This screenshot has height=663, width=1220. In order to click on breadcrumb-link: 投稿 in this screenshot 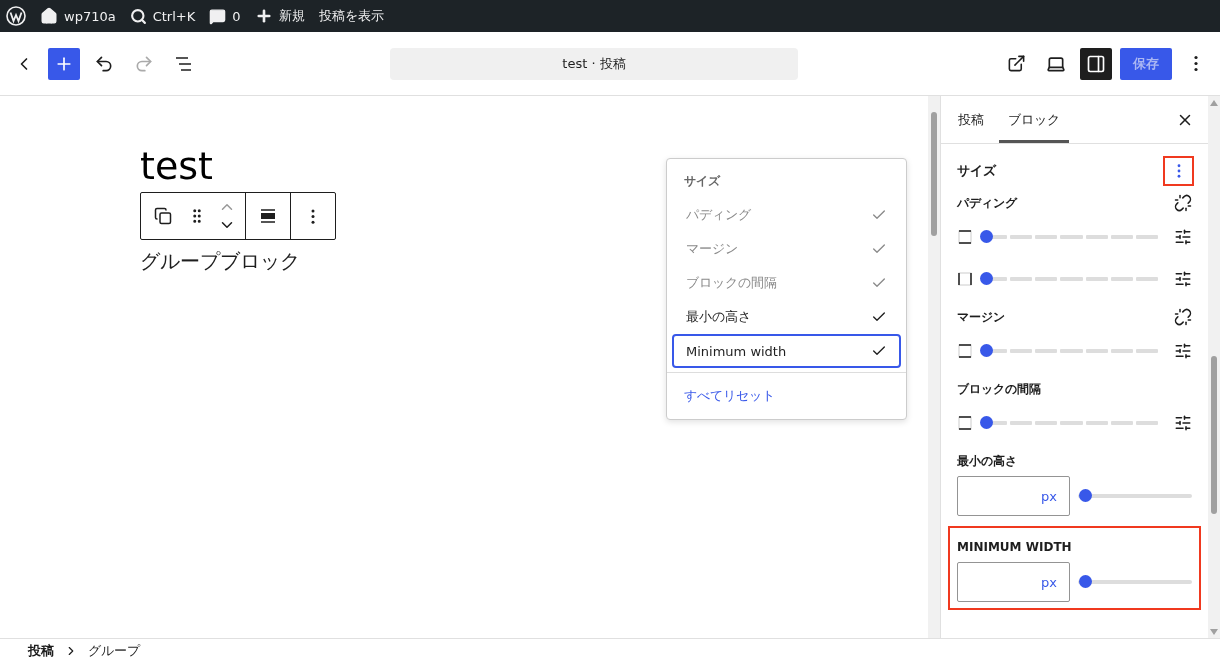, I will do `click(41, 651)`.